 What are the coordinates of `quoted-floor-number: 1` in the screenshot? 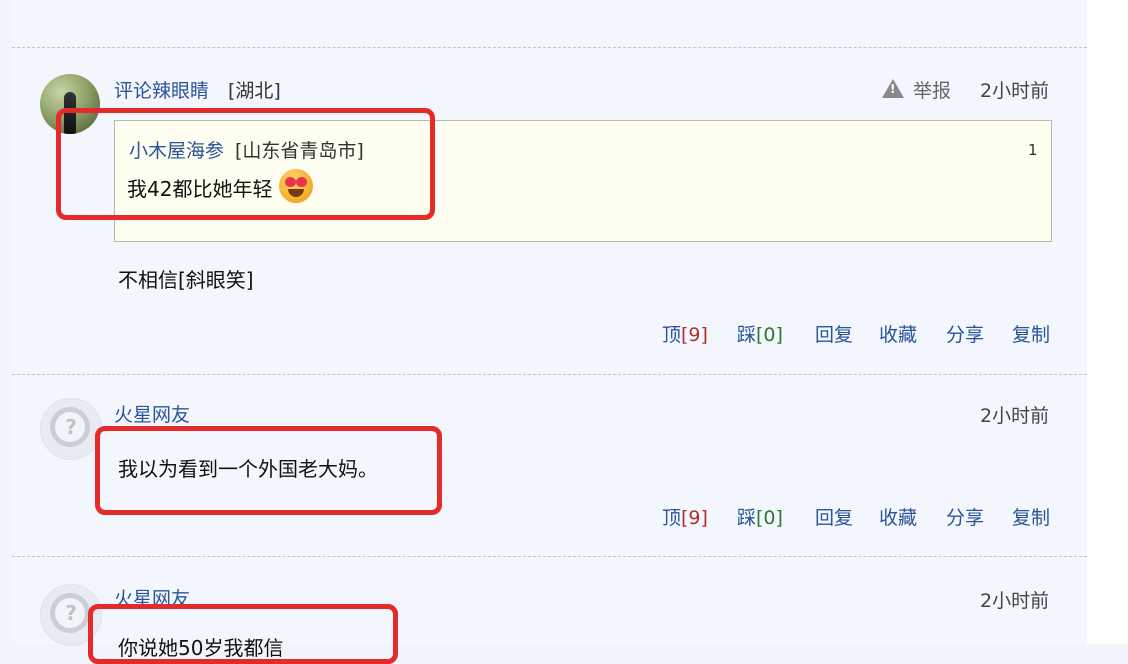 It's located at (1033, 150).